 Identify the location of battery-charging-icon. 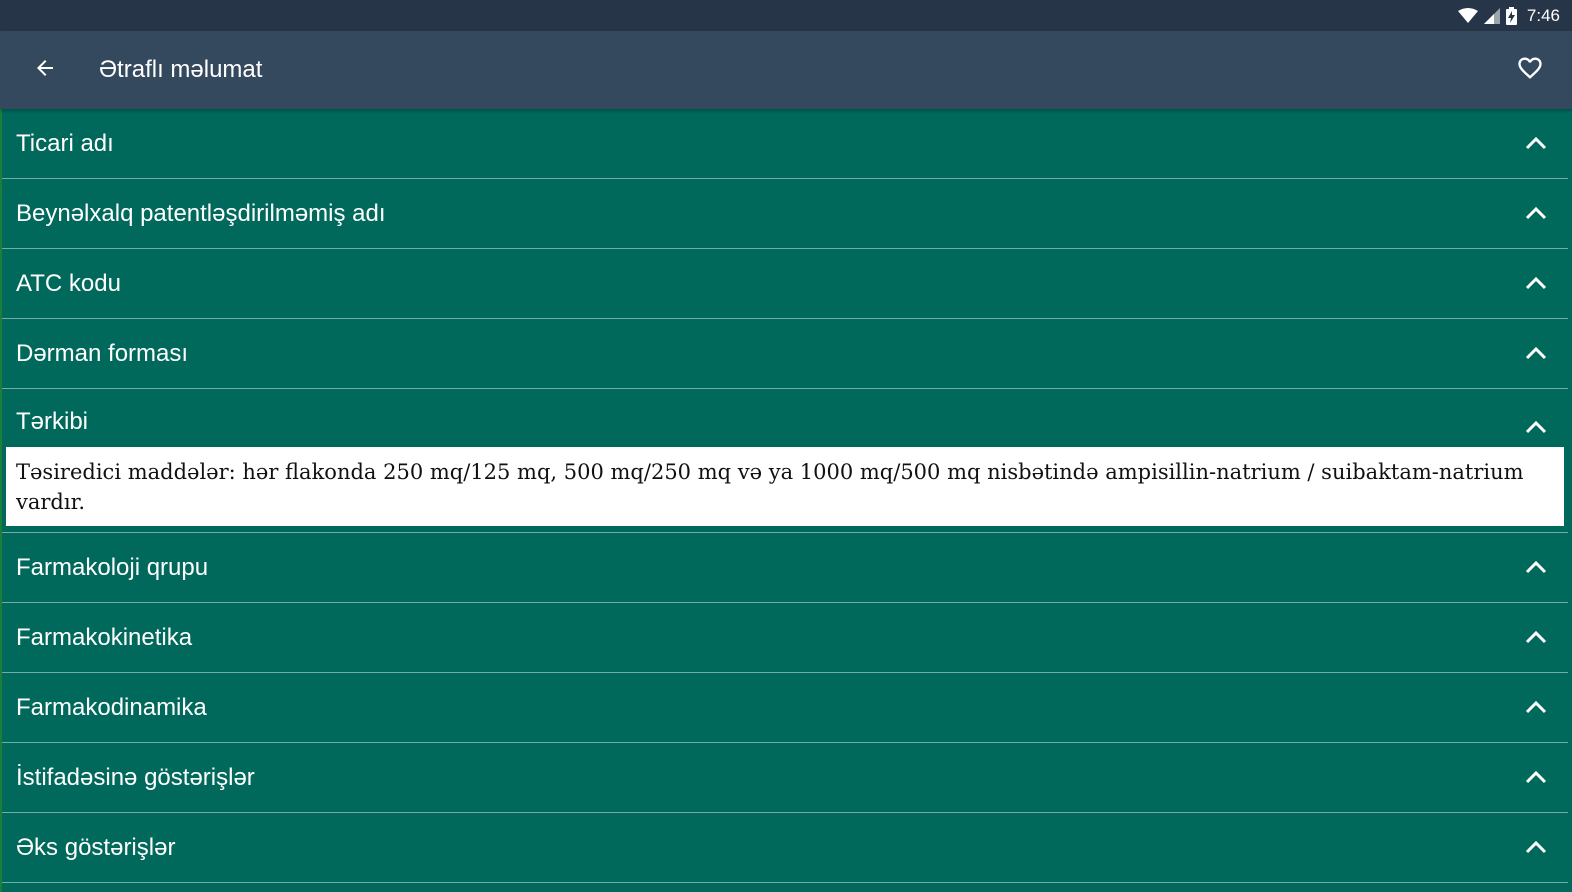
(1511, 15).